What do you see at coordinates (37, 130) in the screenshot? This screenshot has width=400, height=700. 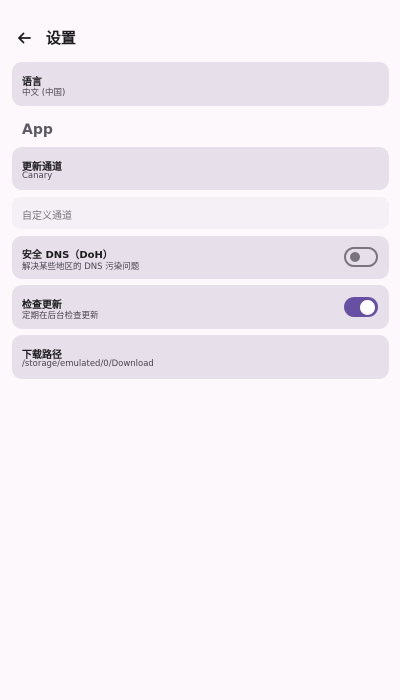 I see `section-header-app: App` at bounding box center [37, 130].